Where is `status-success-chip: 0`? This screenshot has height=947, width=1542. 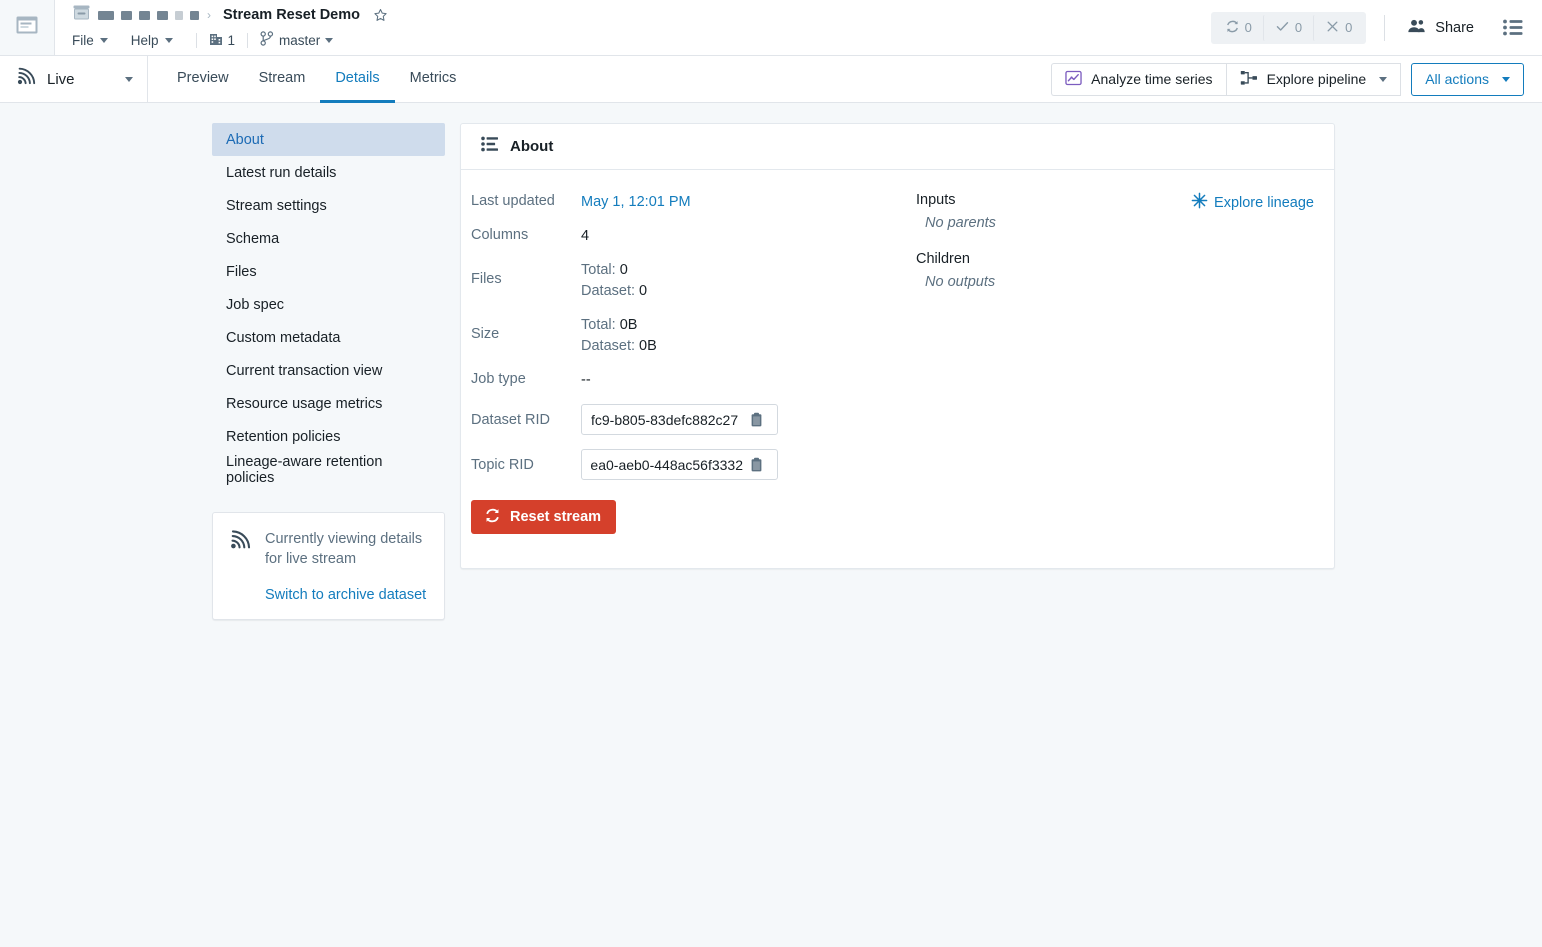
status-success-chip: 0 is located at coordinates (1287, 27).